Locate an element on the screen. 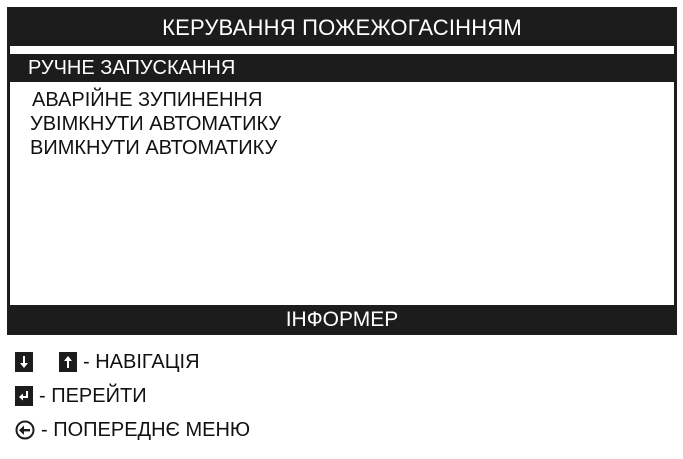 The width and height of the screenshot is (683, 459). menu-item-disable-automation: ВИМКНУТИ АВТОМАТИКУ is located at coordinates (342, 148).